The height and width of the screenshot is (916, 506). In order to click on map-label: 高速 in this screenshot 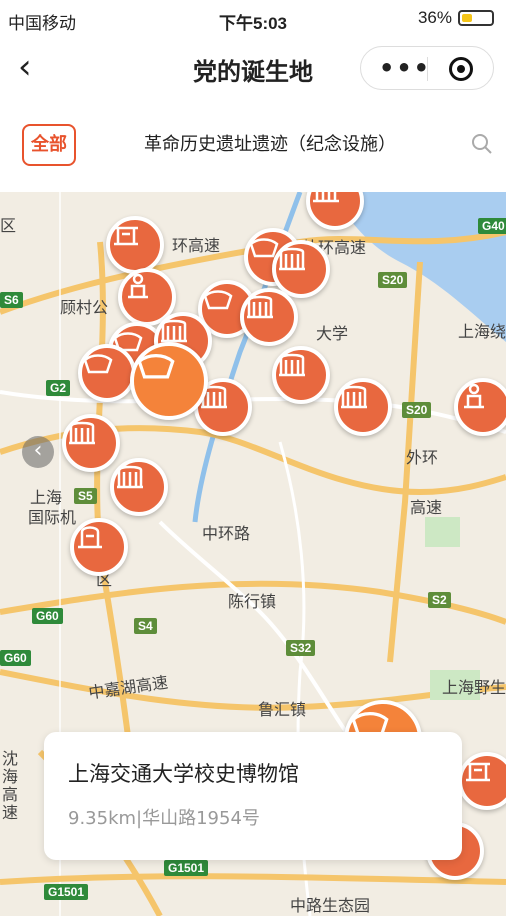, I will do `click(426, 507)`.